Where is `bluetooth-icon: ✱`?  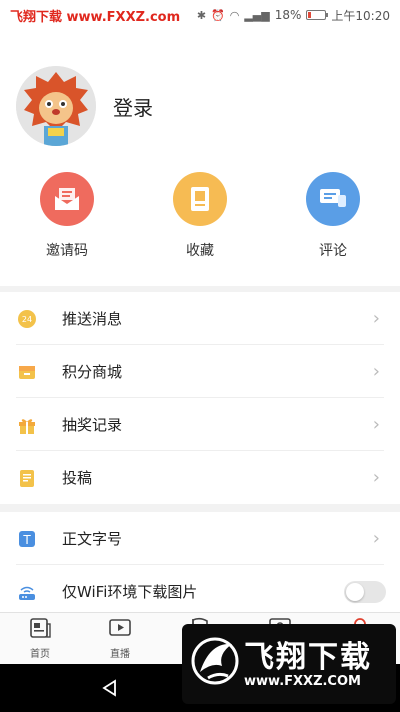
bluetooth-icon: ✱ is located at coordinates (201, 15).